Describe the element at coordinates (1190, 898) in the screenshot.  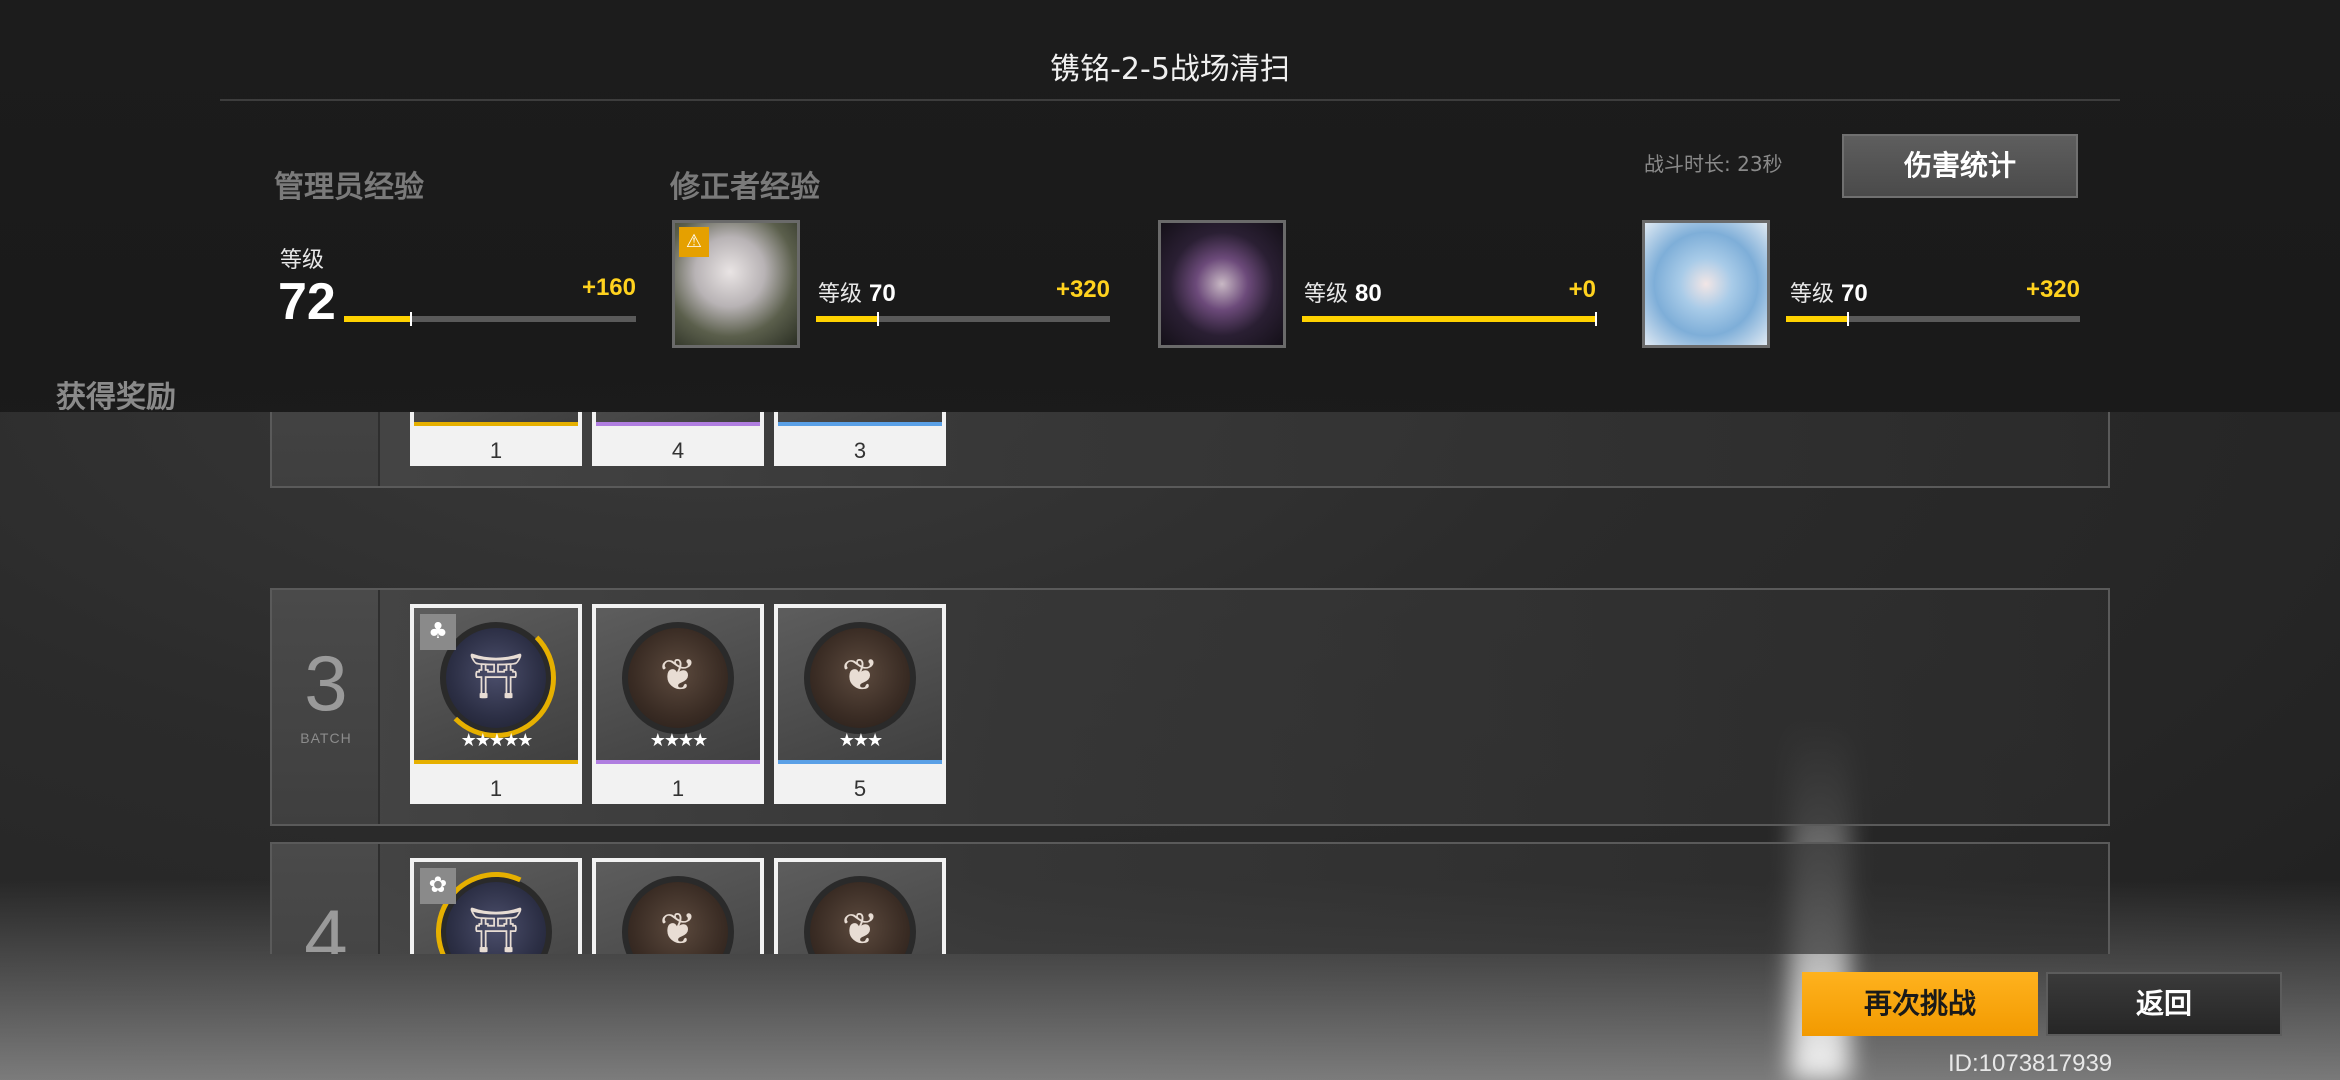
I see `batch-row-4: 4 ⛩ ✿ ❦ ❦` at that location.